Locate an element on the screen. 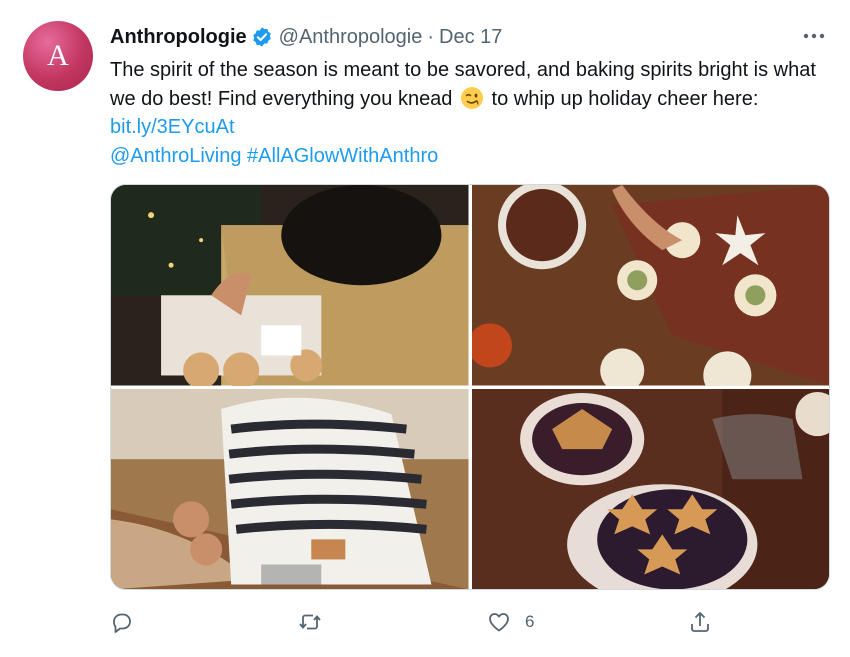  like-count: 6 is located at coordinates (530, 621).